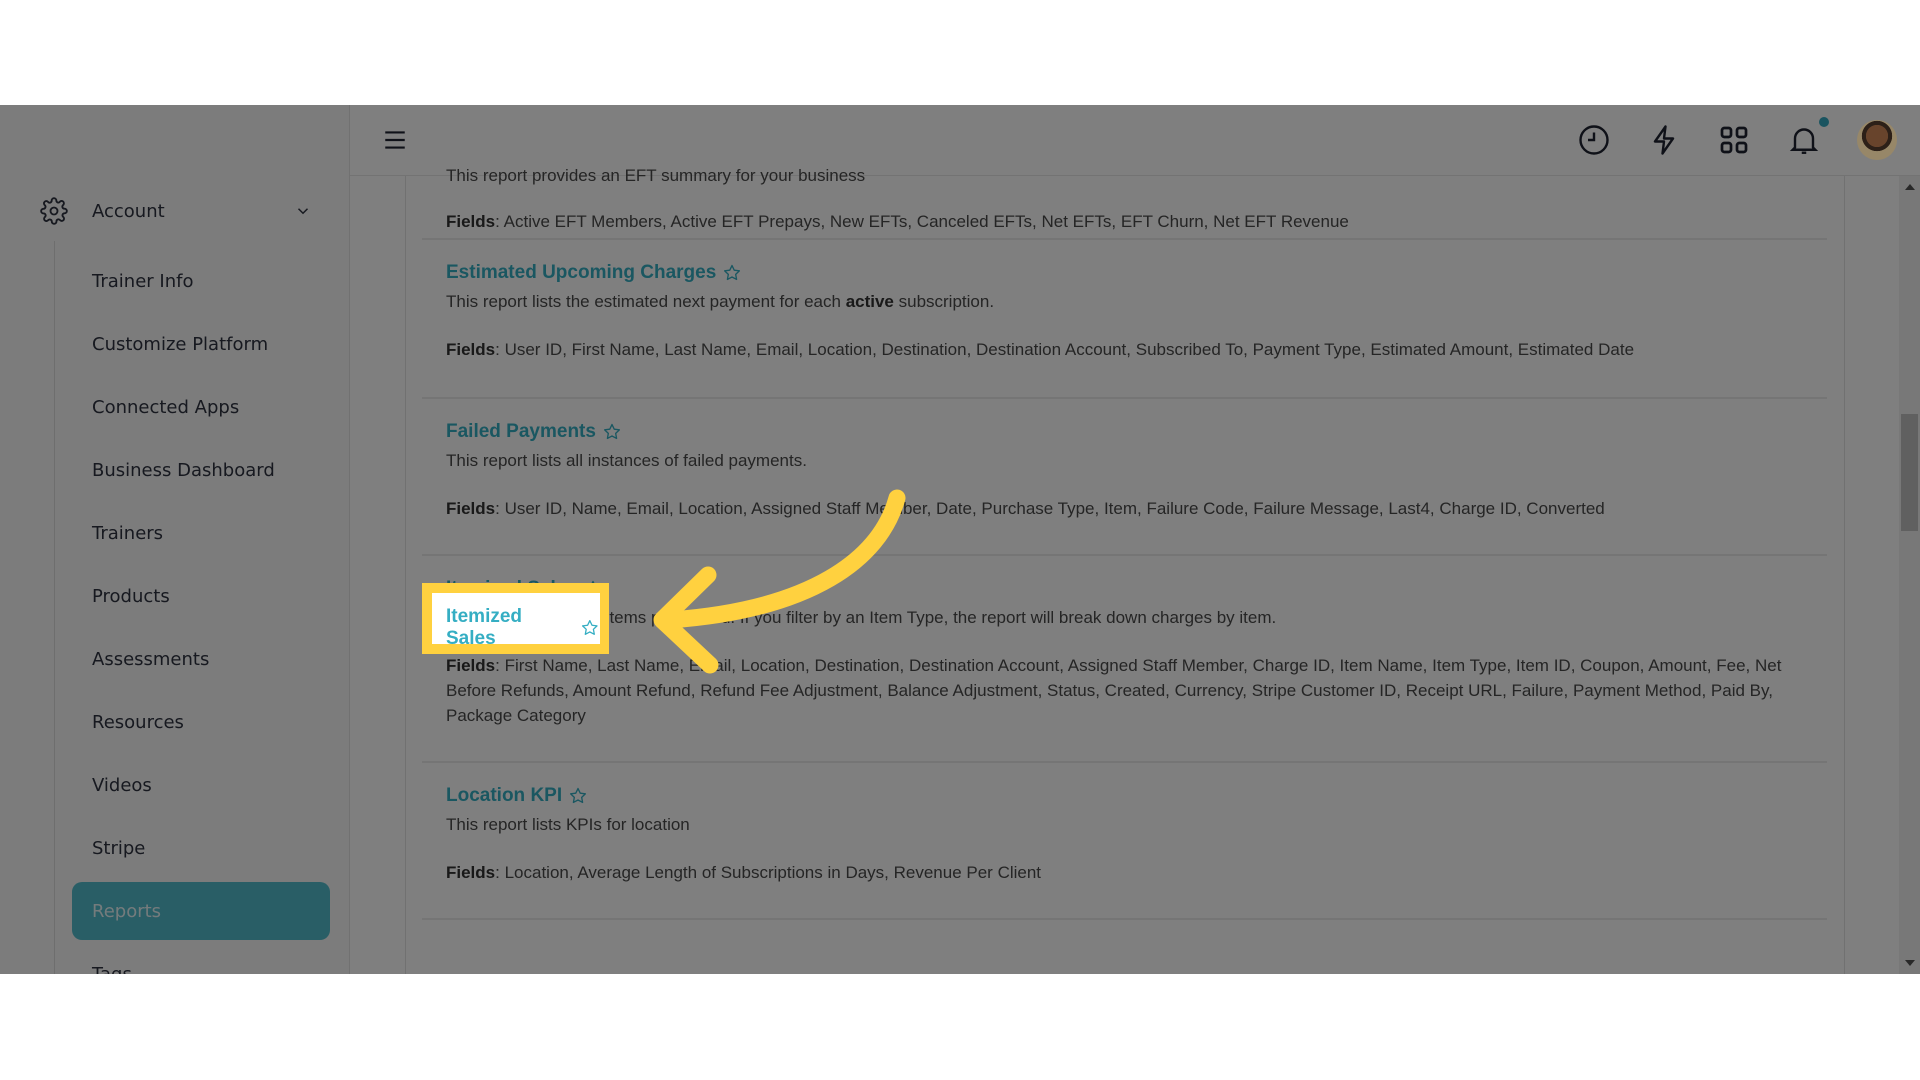 Image resolution: width=1920 pixels, height=1080 pixels. What do you see at coordinates (1910, 963) in the screenshot?
I see `scroll-down-arrow` at bounding box center [1910, 963].